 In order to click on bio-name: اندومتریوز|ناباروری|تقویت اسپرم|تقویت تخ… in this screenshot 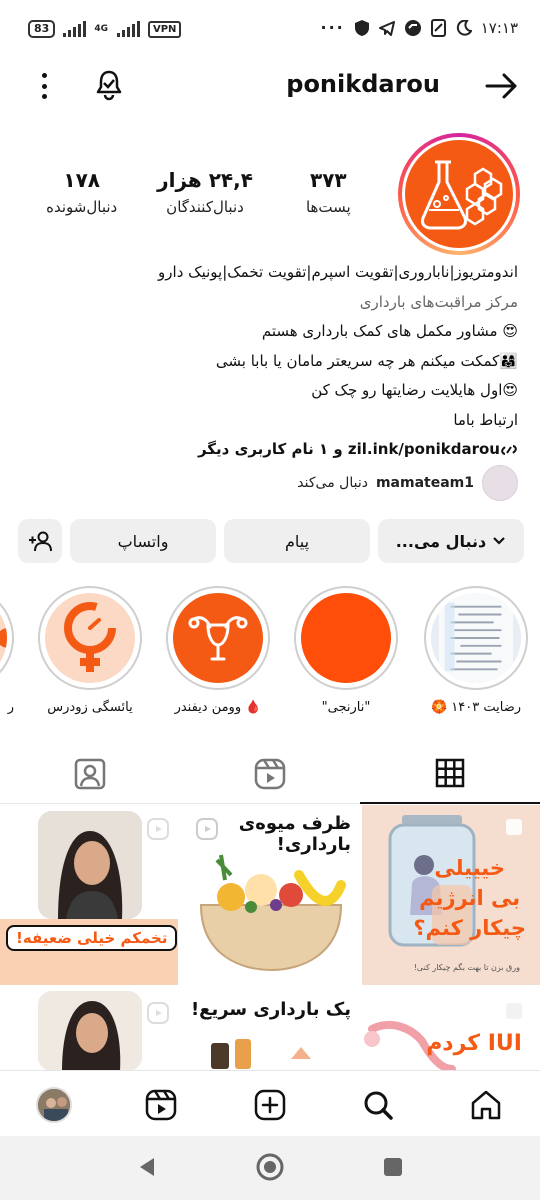, I will do `click(338, 272)`.